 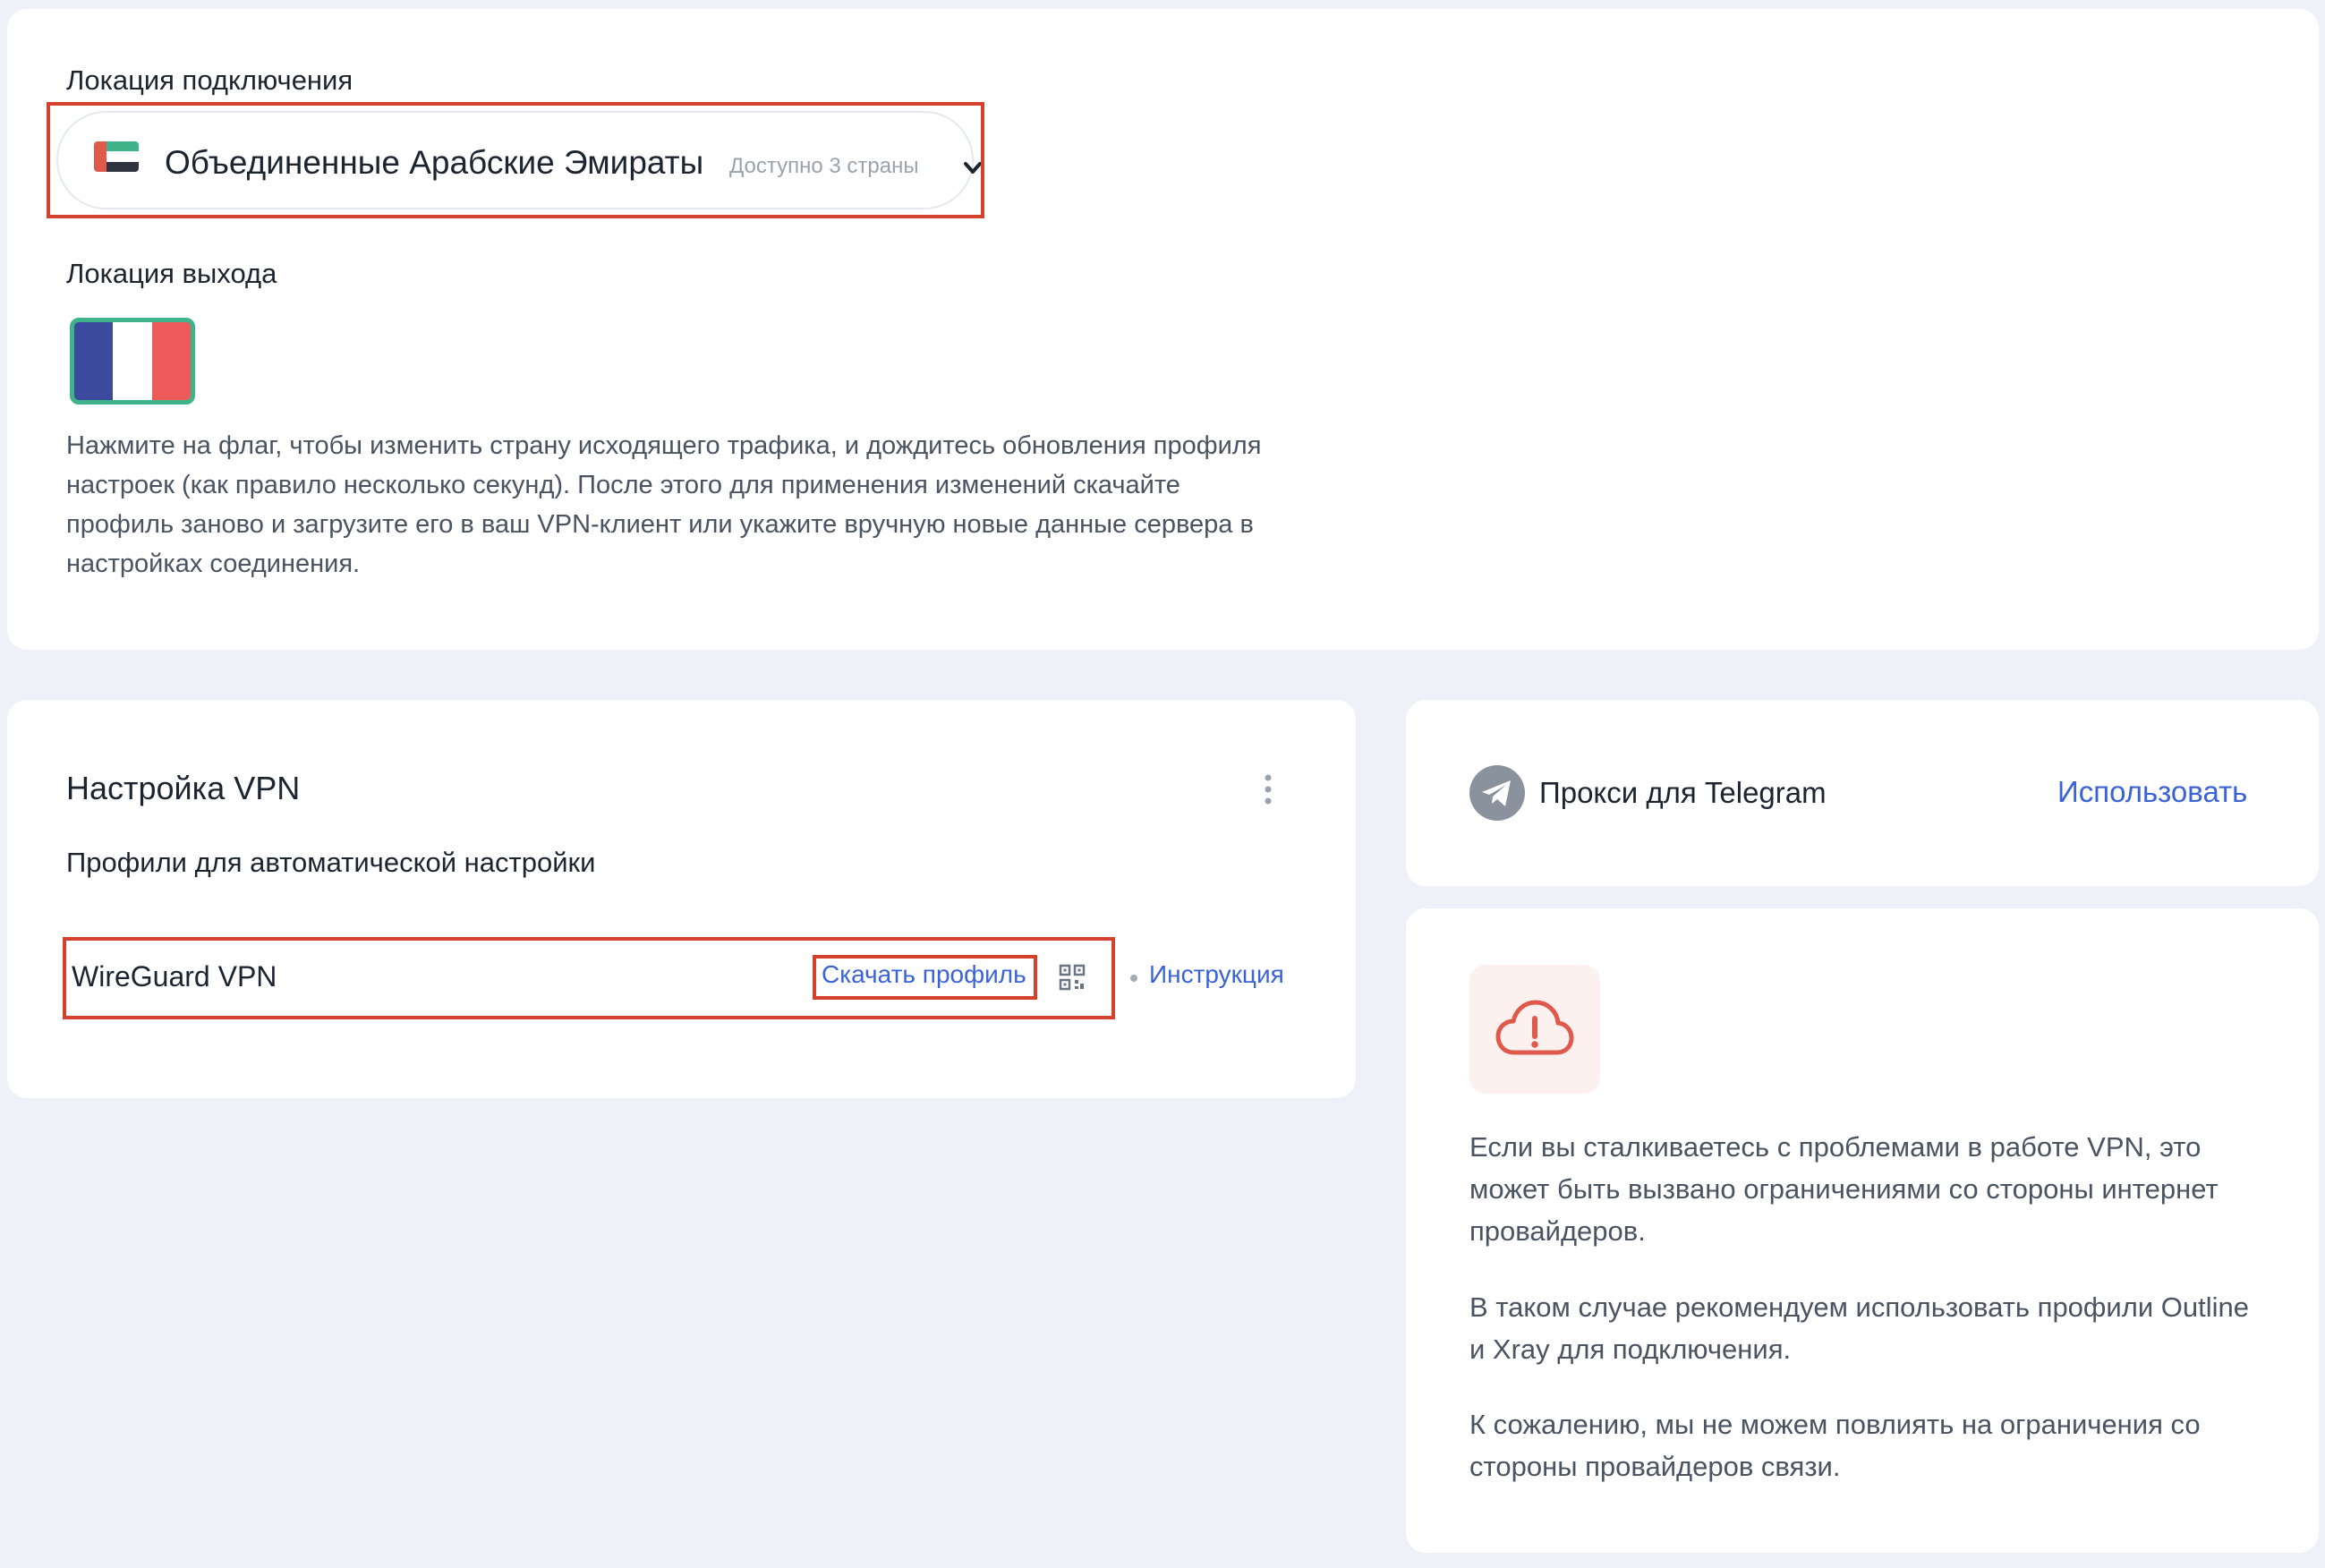 What do you see at coordinates (1268, 789) in the screenshot?
I see `kebab-menu-icon` at bounding box center [1268, 789].